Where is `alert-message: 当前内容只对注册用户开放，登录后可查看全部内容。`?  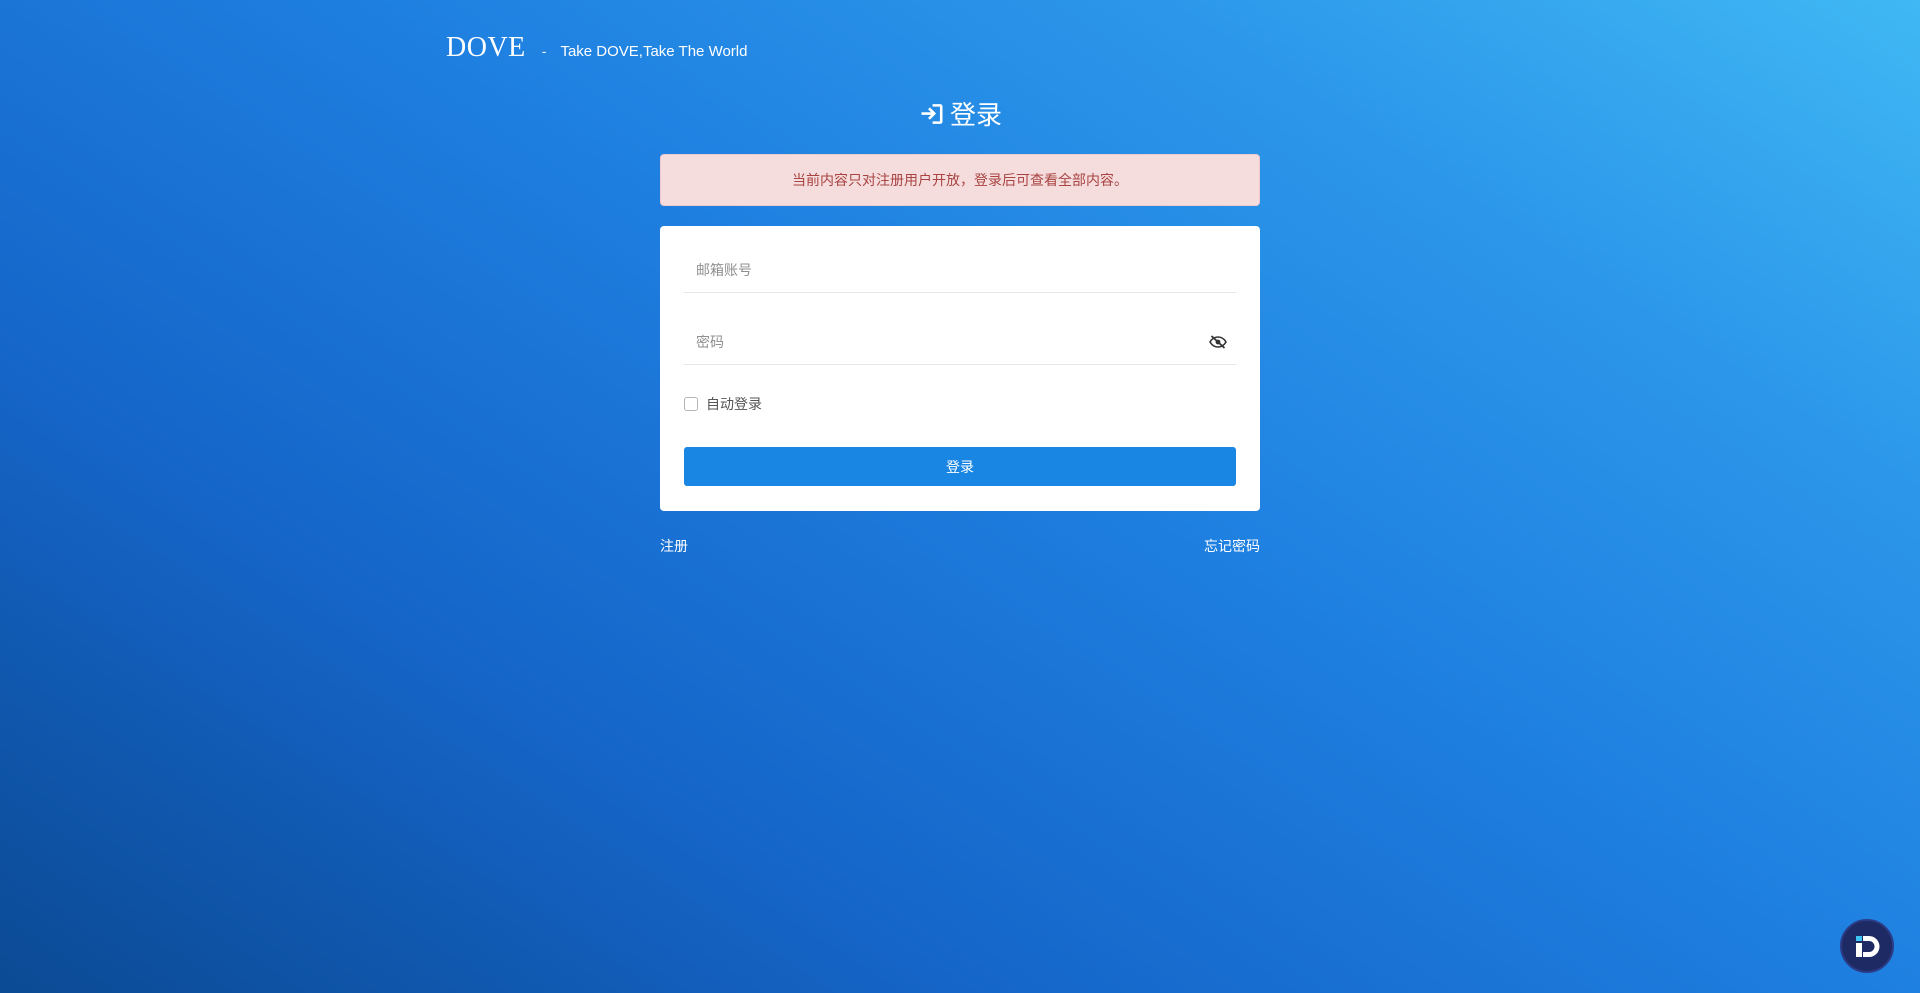
alert-message: 当前内容只对注册用户开放，登录后可查看全部内容。 is located at coordinates (960, 180).